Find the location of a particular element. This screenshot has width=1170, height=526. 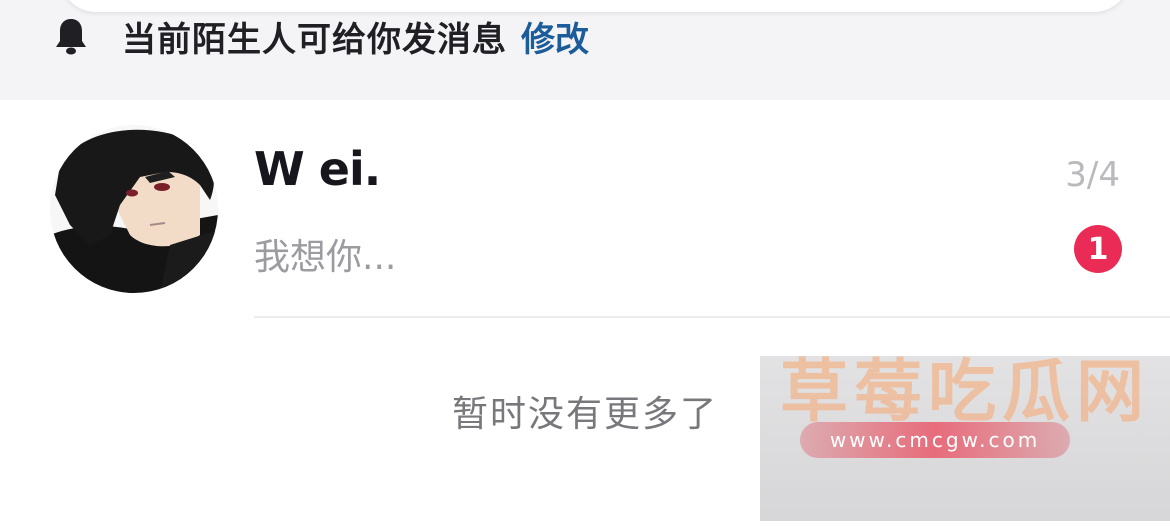

unread-badge: 1 is located at coordinates (1098, 249).